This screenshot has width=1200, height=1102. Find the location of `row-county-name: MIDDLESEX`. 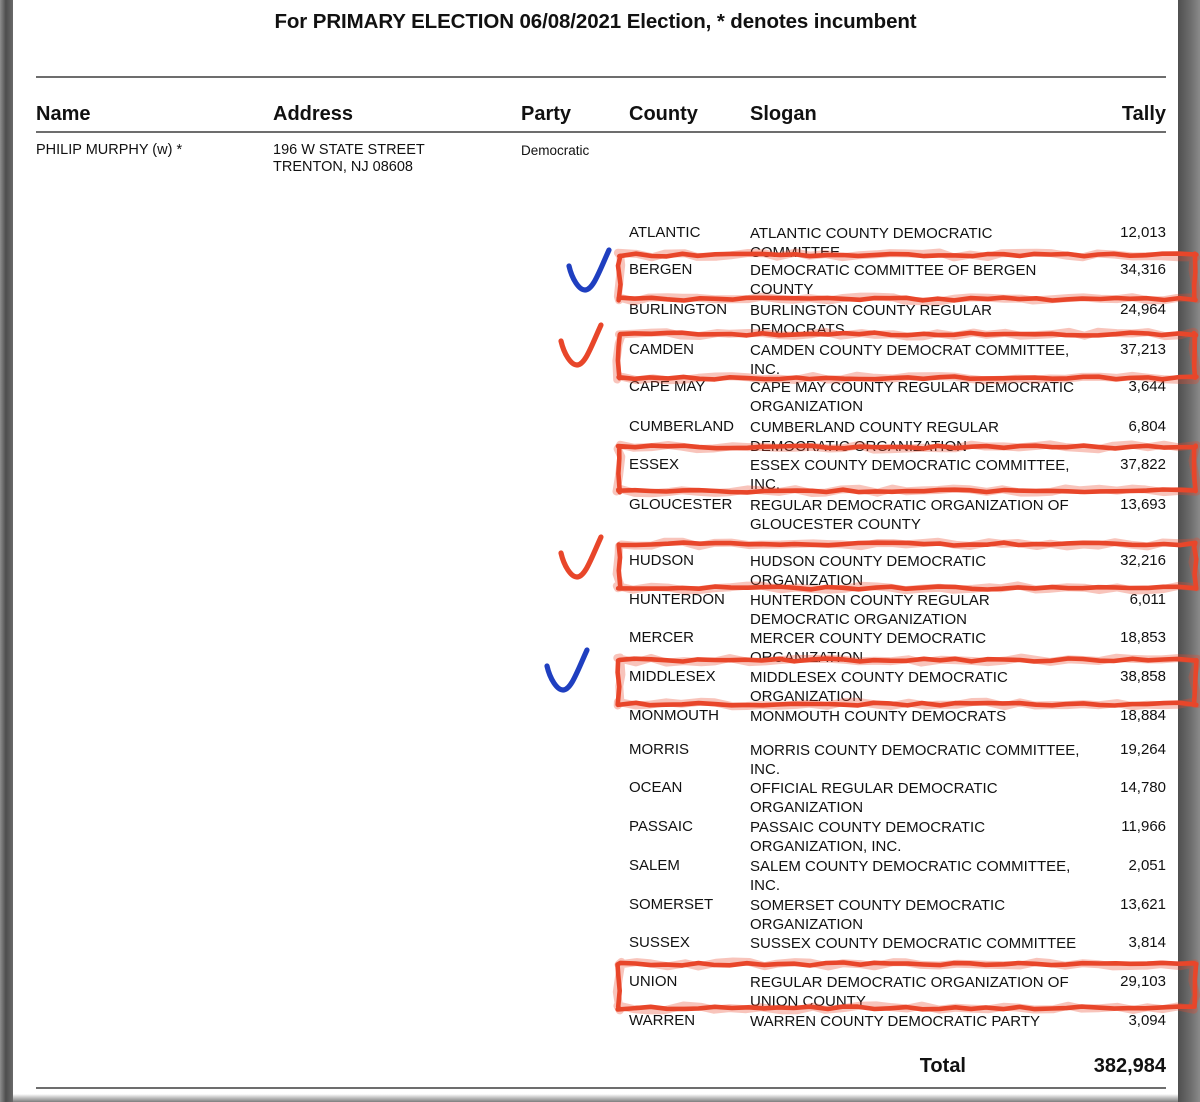

row-county-name: MIDDLESEX is located at coordinates (672, 676).